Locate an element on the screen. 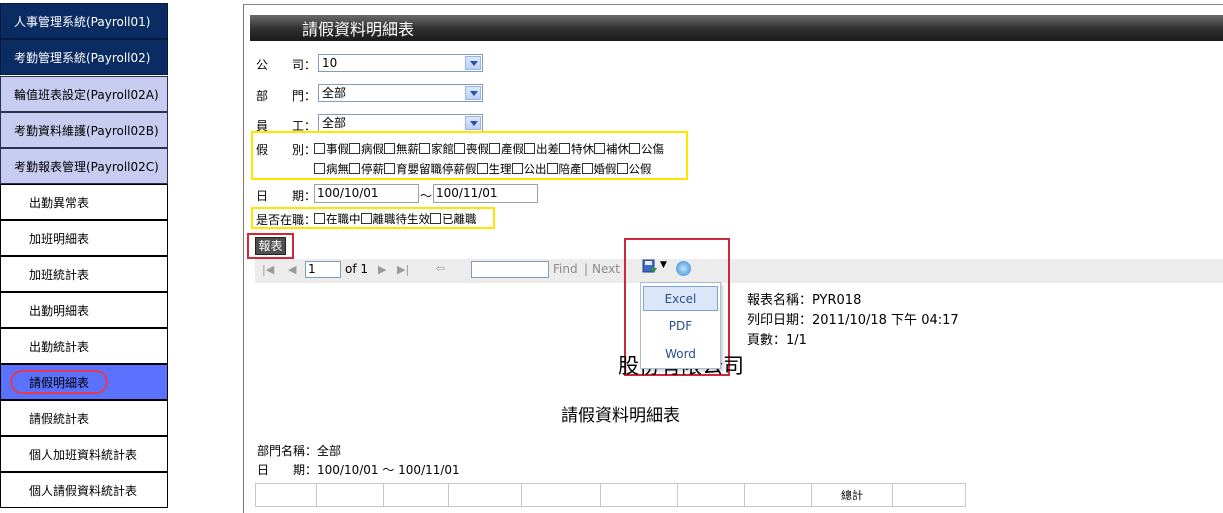  report-button: 報表 is located at coordinates (270, 246).